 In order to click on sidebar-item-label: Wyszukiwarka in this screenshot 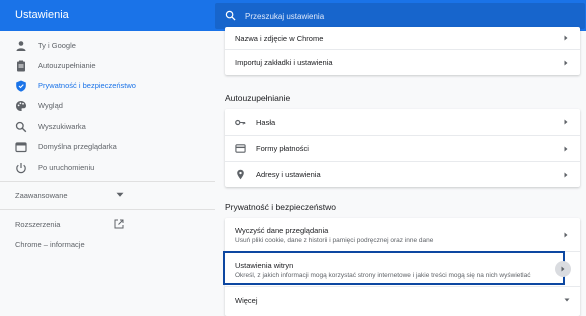, I will do `click(62, 126)`.